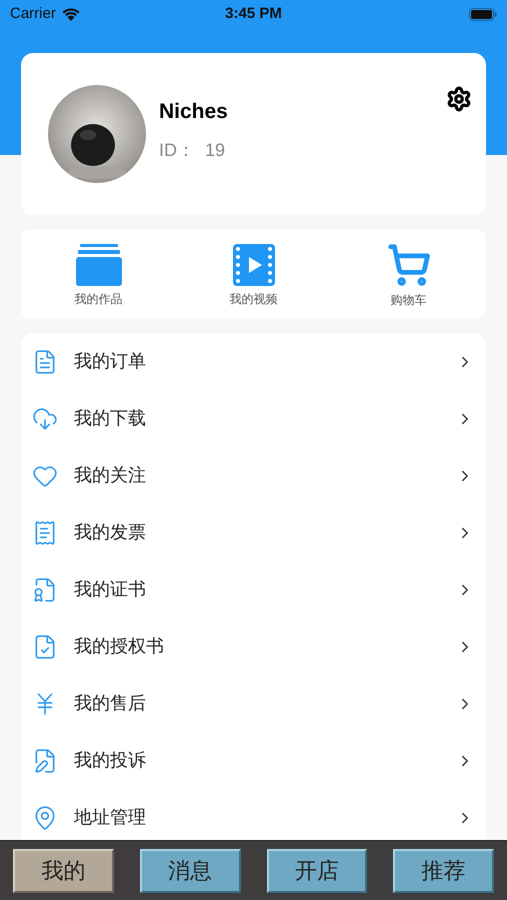 Image resolution: width=507 pixels, height=900 pixels. Describe the element at coordinates (253, 475) in the screenshot. I see `menu-item: 我的关注` at that location.